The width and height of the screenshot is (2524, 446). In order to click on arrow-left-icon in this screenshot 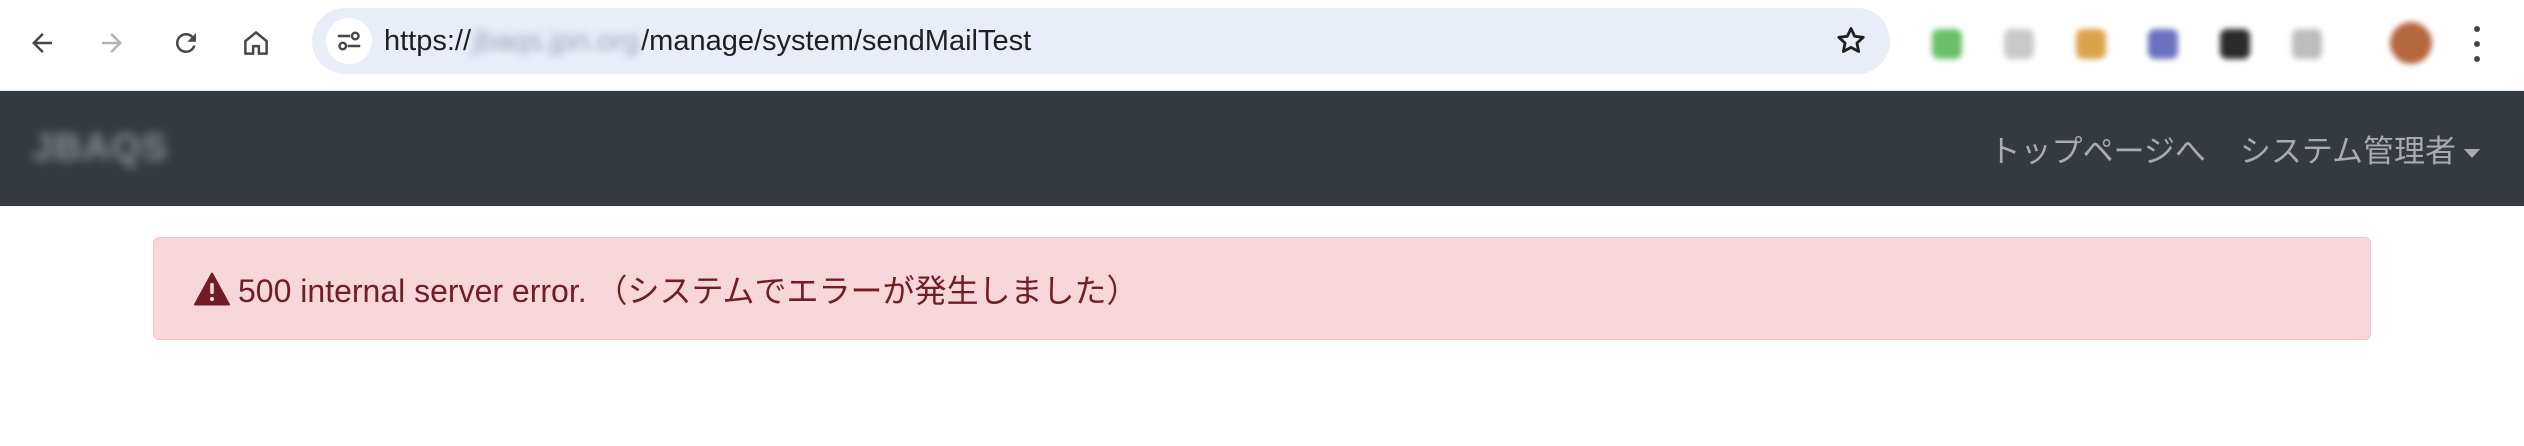, I will do `click(42, 43)`.